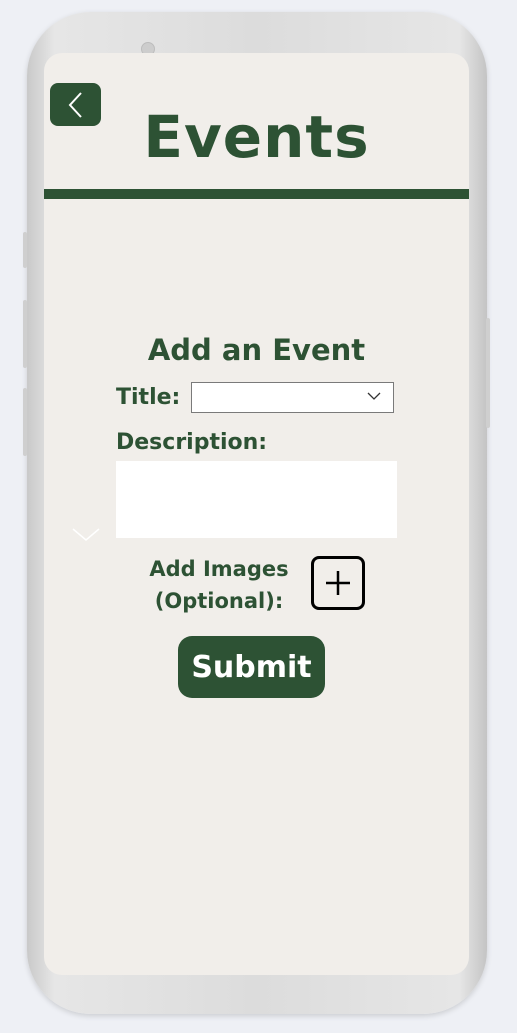 This screenshot has width=517, height=1033. What do you see at coordinates (256, 350) in the screenshot?
I see `form-heading: Add an Event` at bounding box center [256, 350].